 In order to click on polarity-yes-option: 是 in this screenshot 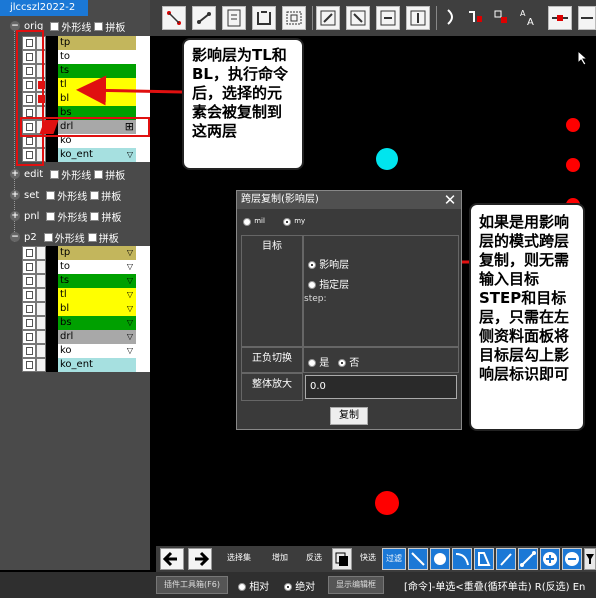, I will do `click(318, 361)`.